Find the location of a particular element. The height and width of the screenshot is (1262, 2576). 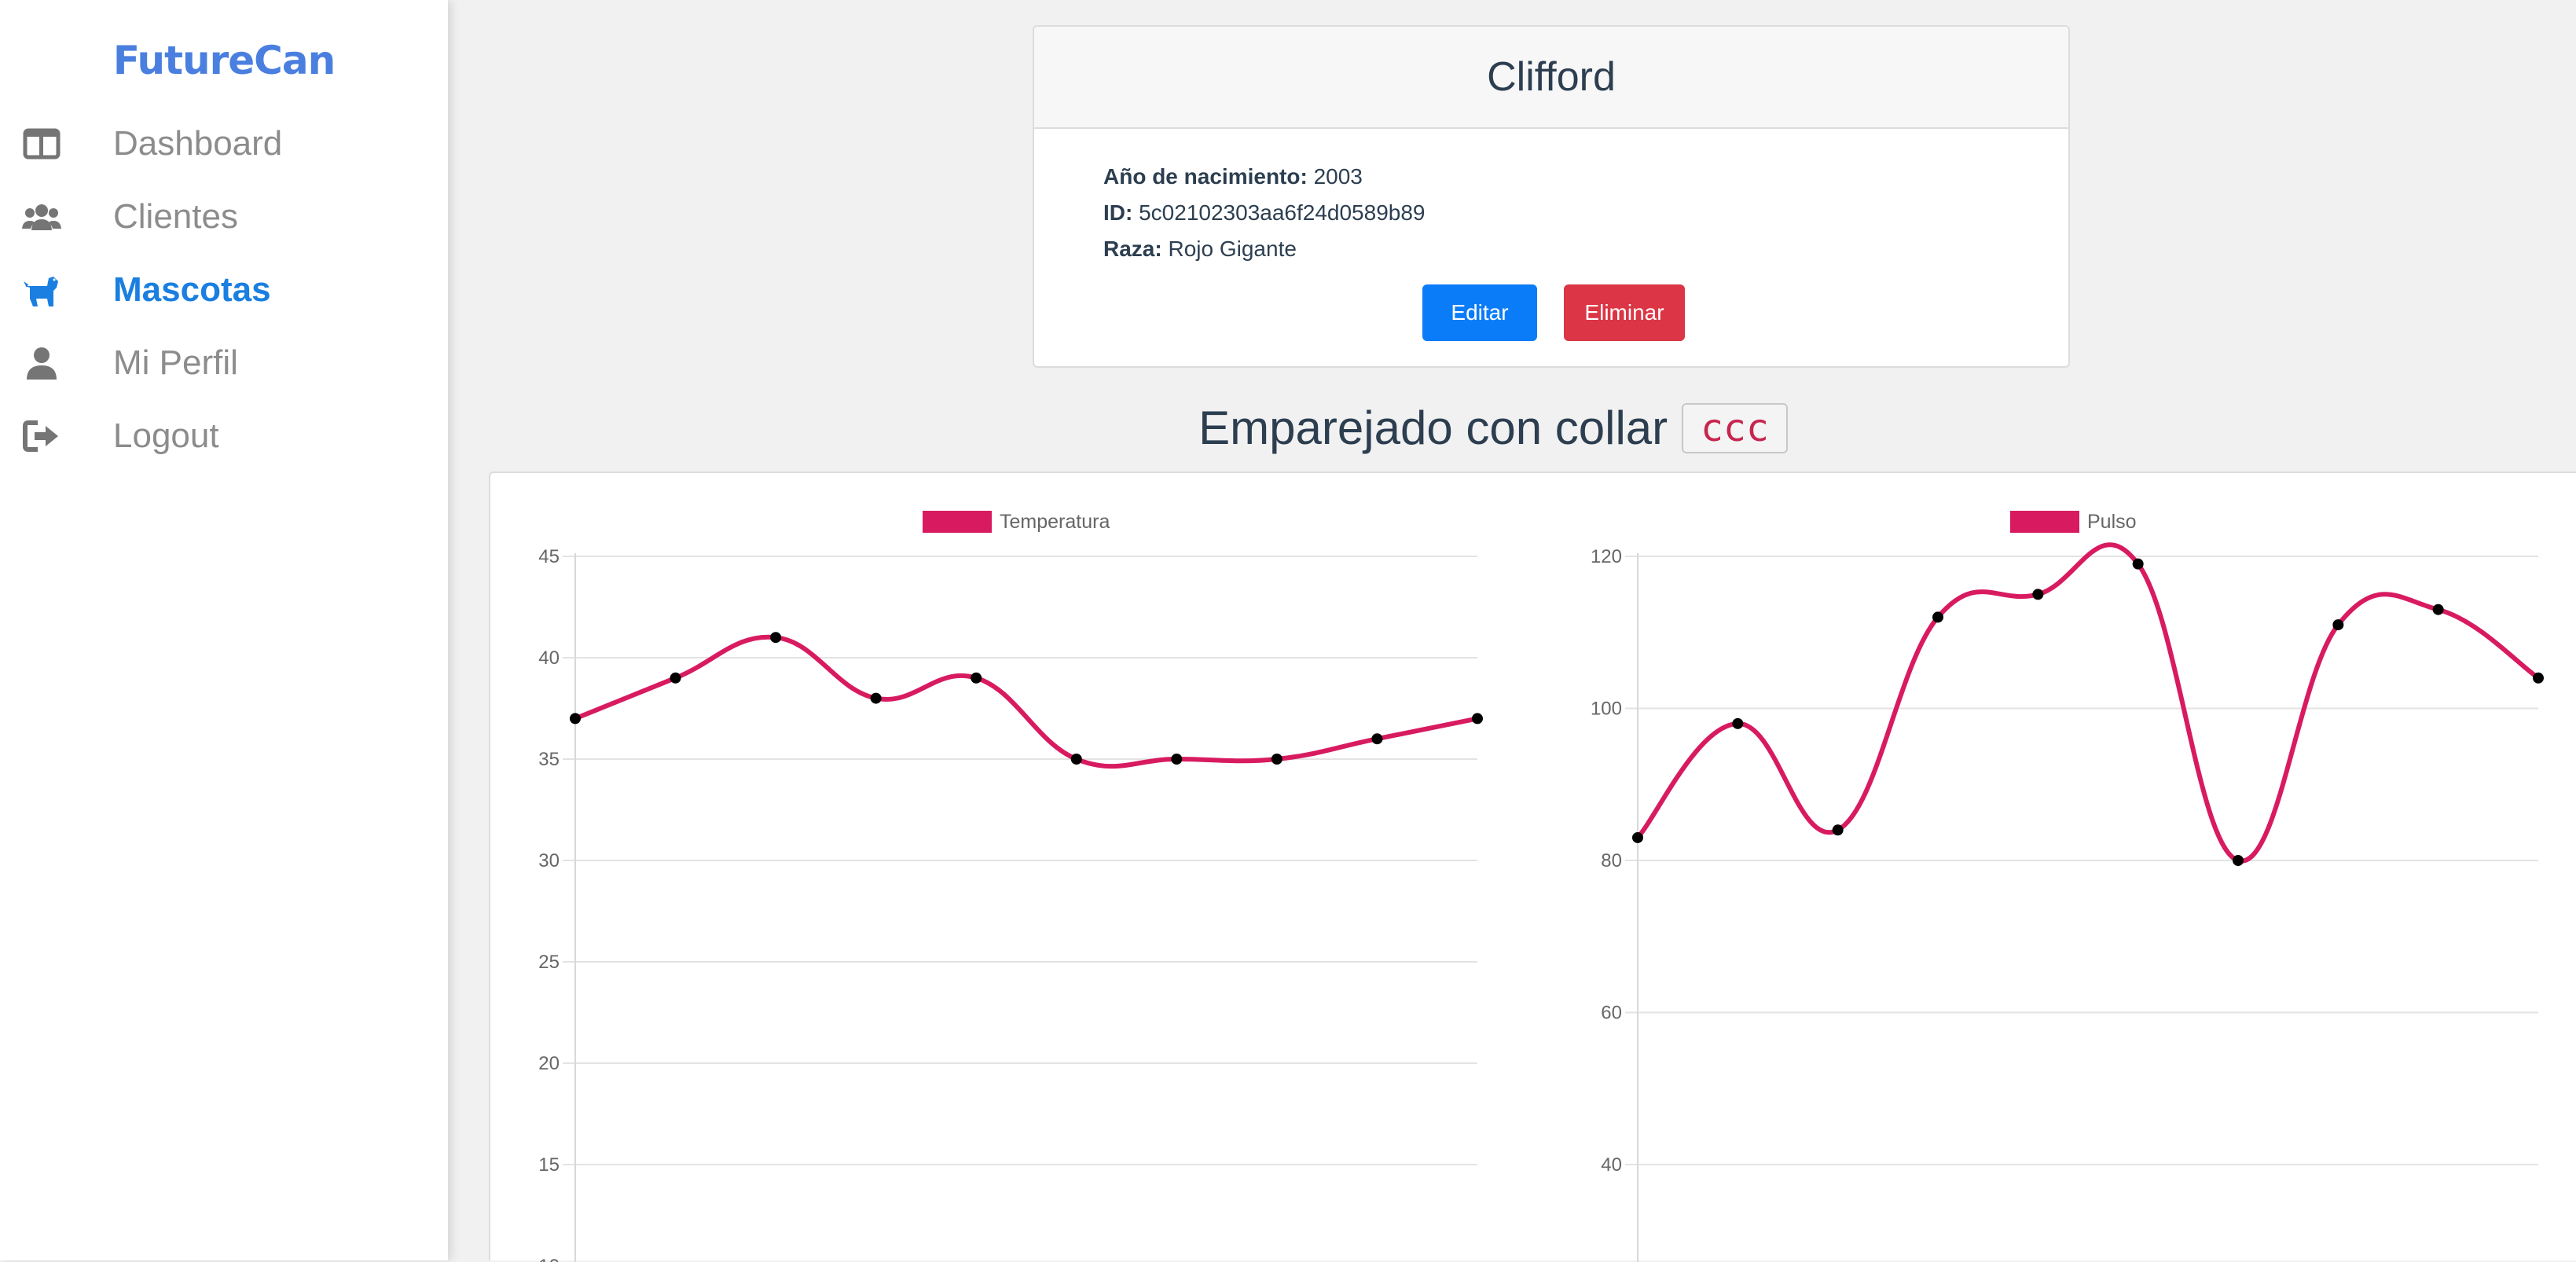

sidebar-item-label: Logout is located at coordinates (166, 435).